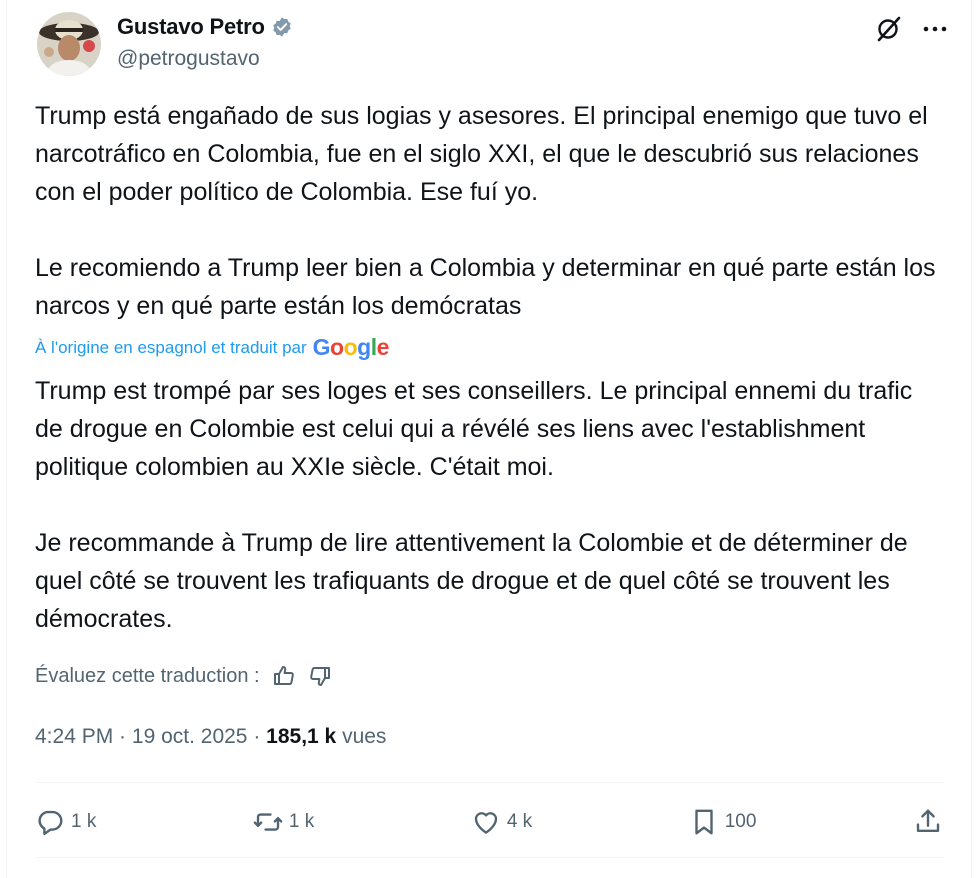  Describe the element at coordinates (191, 27) in the screenshot. I see `author-name: Gustavo Petro` at that location.